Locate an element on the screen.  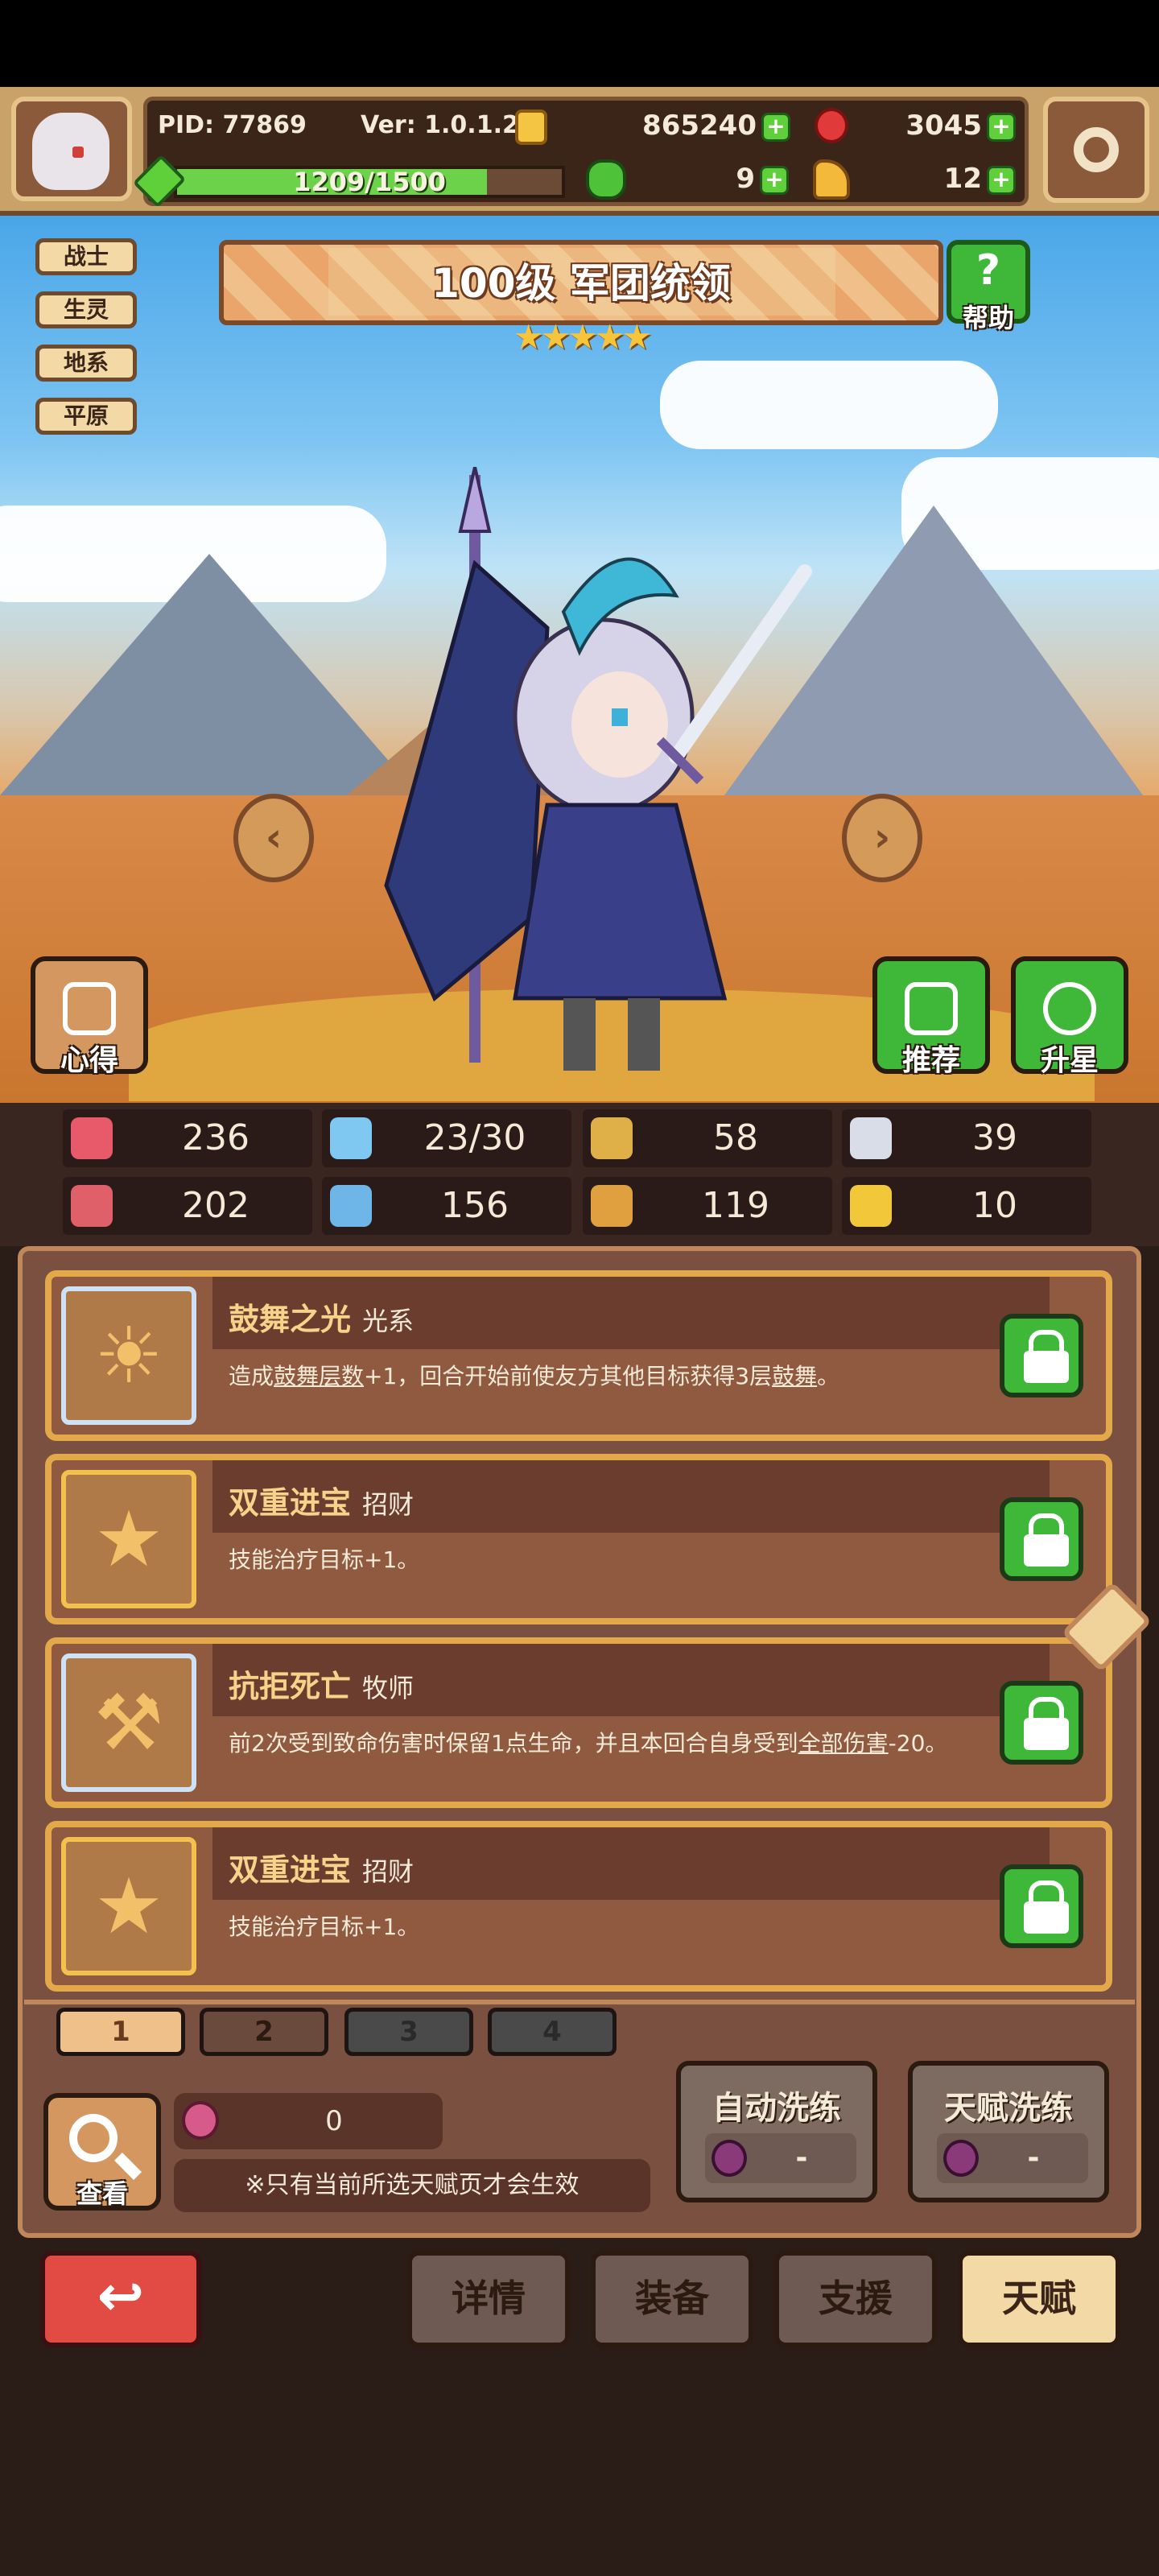
ruby-gem-icon is located at coordinates (831, 126).